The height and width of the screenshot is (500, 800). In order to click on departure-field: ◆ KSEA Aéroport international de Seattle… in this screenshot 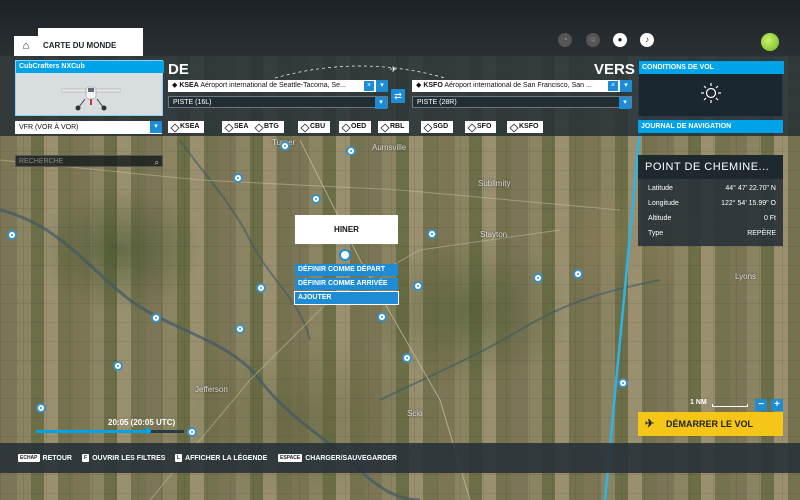, I will do `click(278, 86)`.